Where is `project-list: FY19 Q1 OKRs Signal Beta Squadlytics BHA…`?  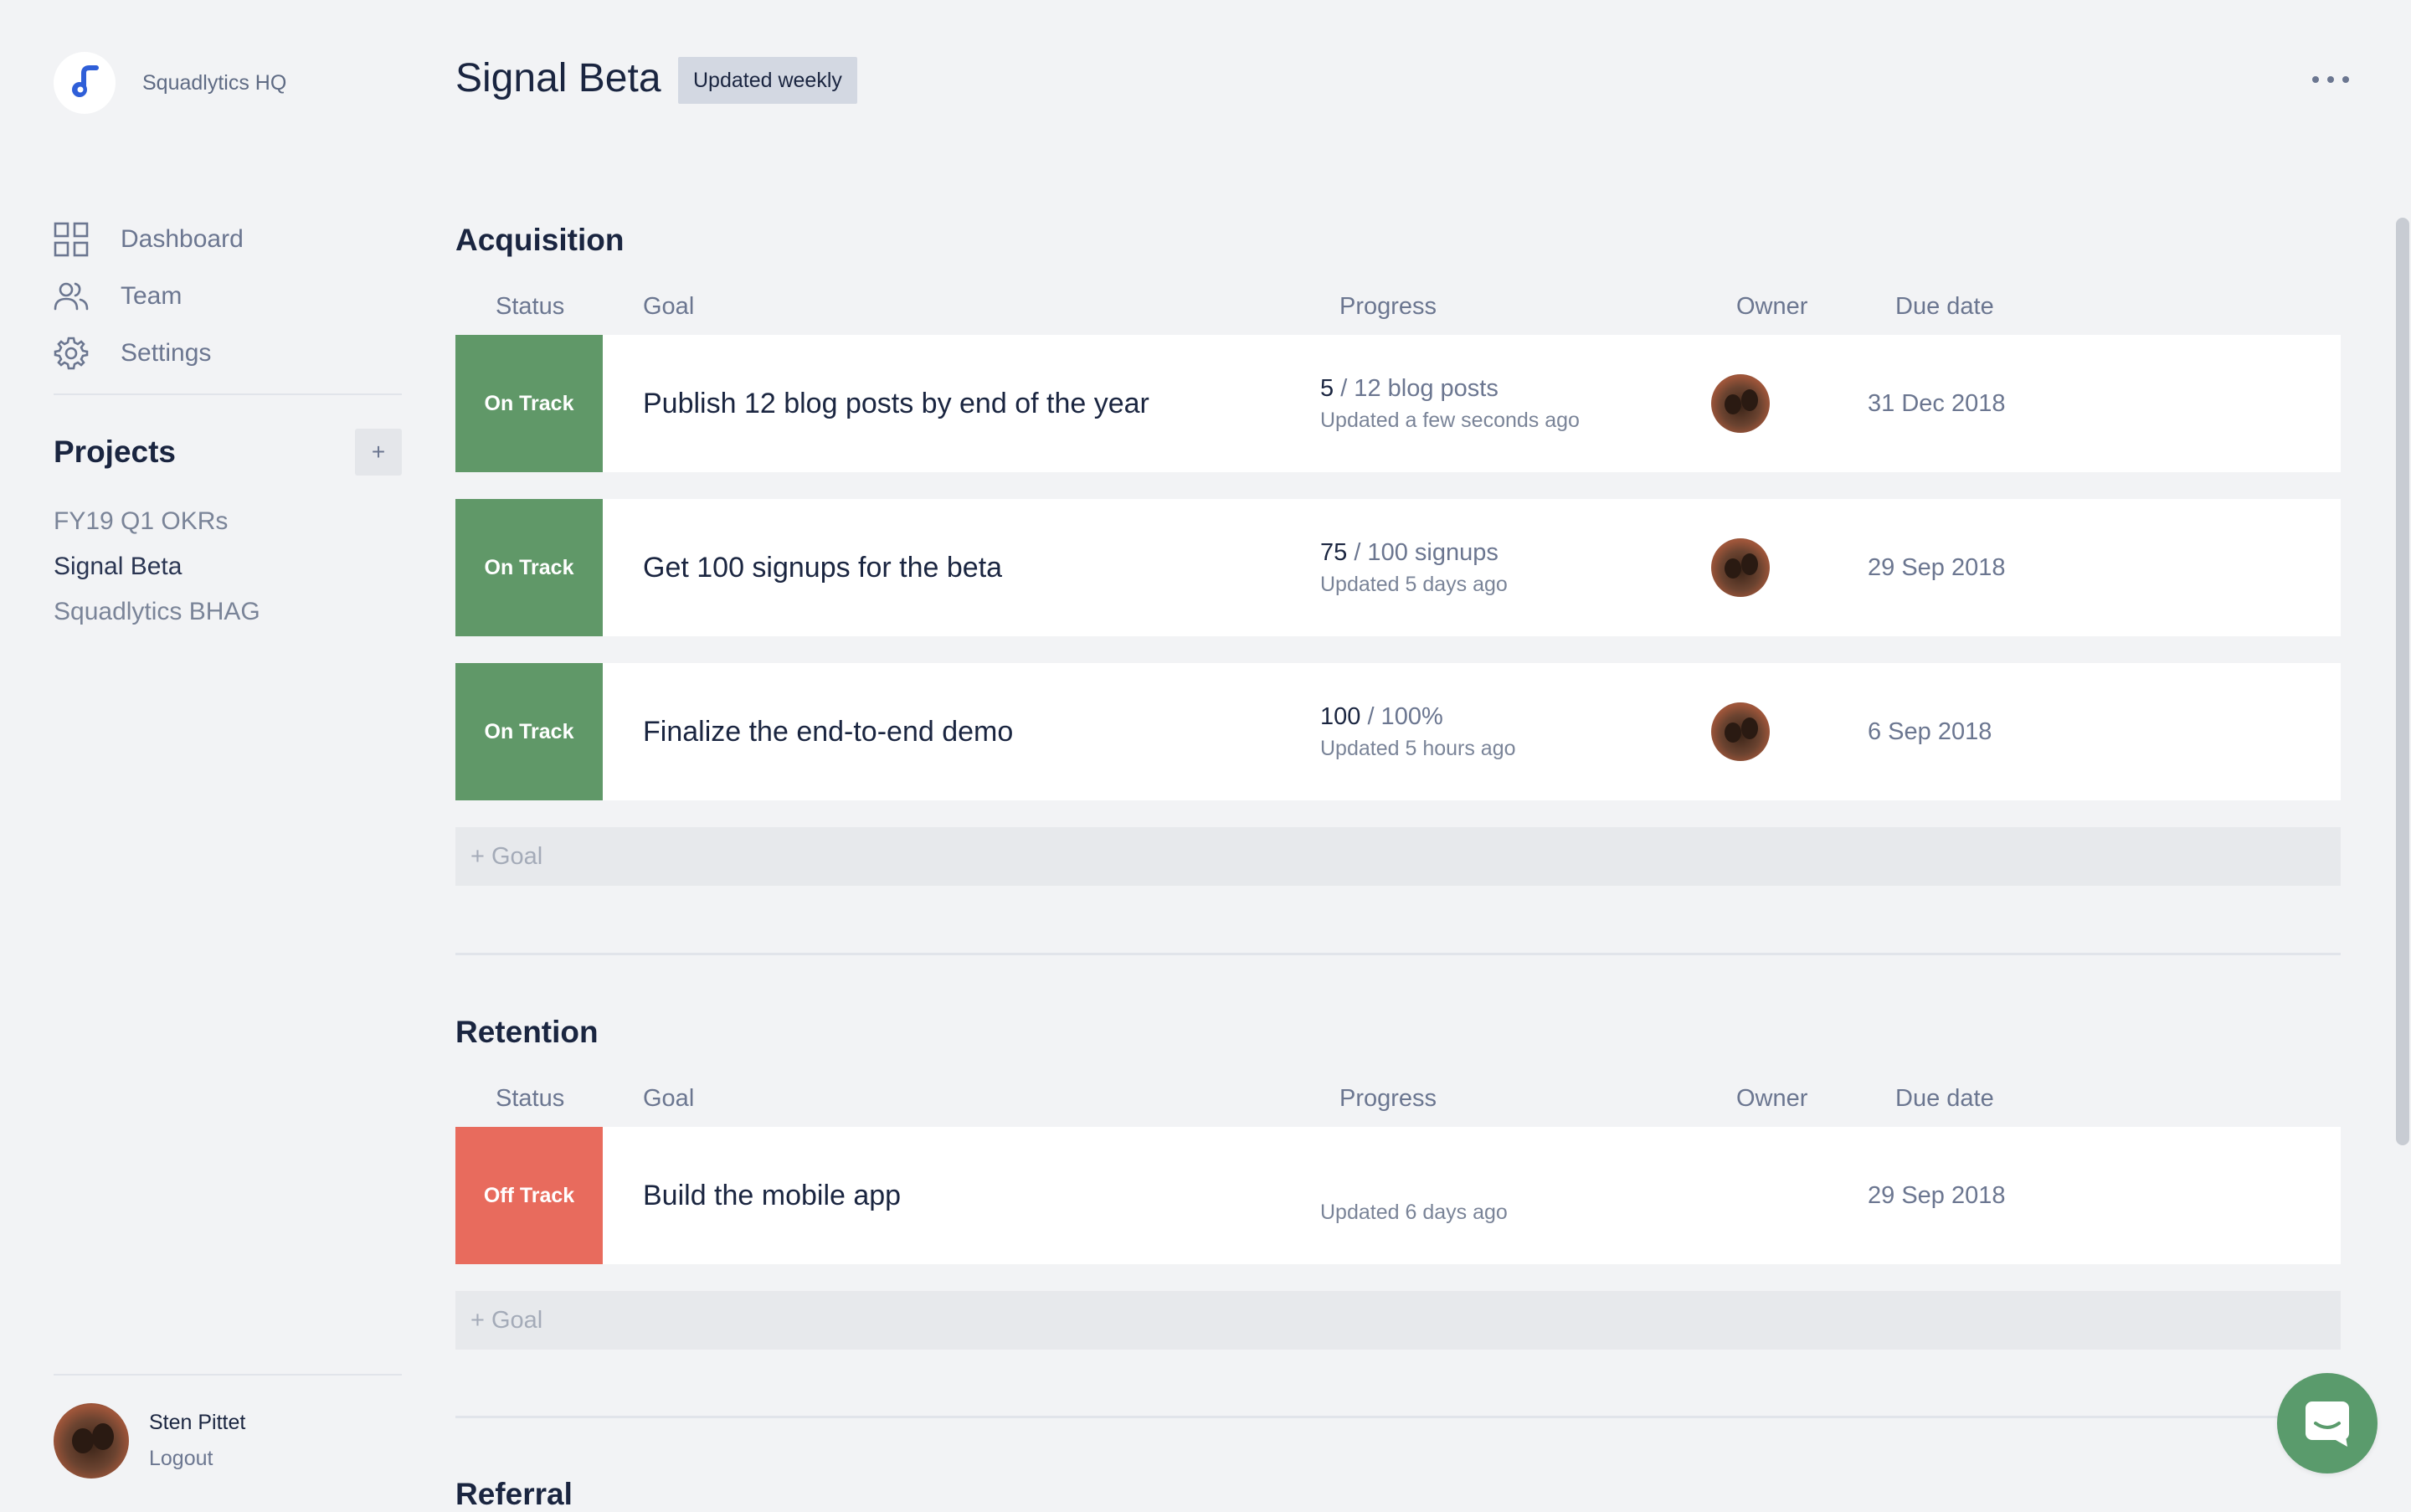
project-list: FY19 Q1 OKRs Signal Beta Squadlytics BHA… is located at coordinates (157, 567).